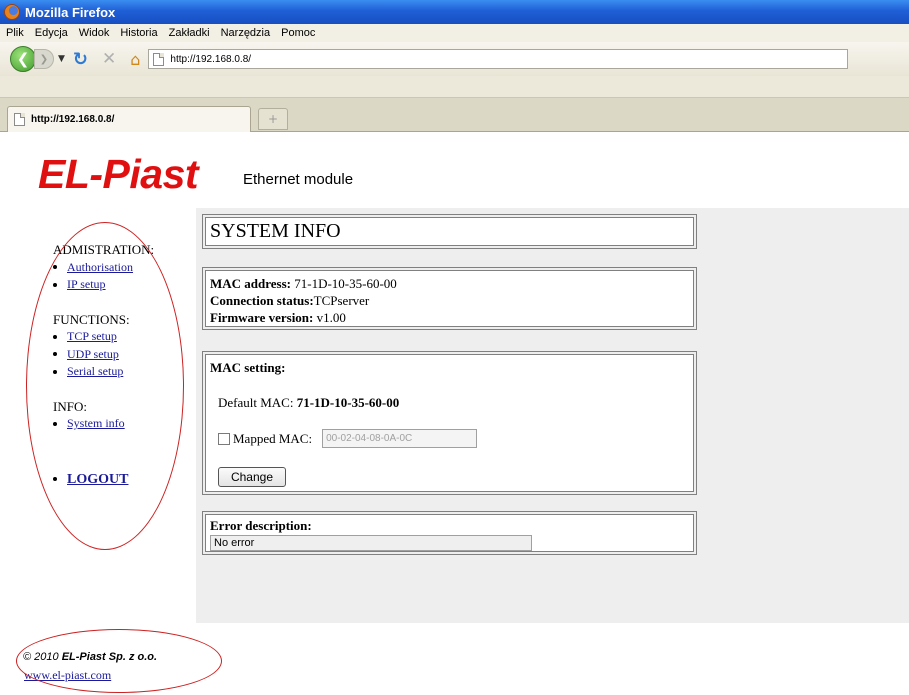  Describe the element at coordinates (70, 12) in the screenshot. I see `window-title: Mozilla Firefox` at that location.